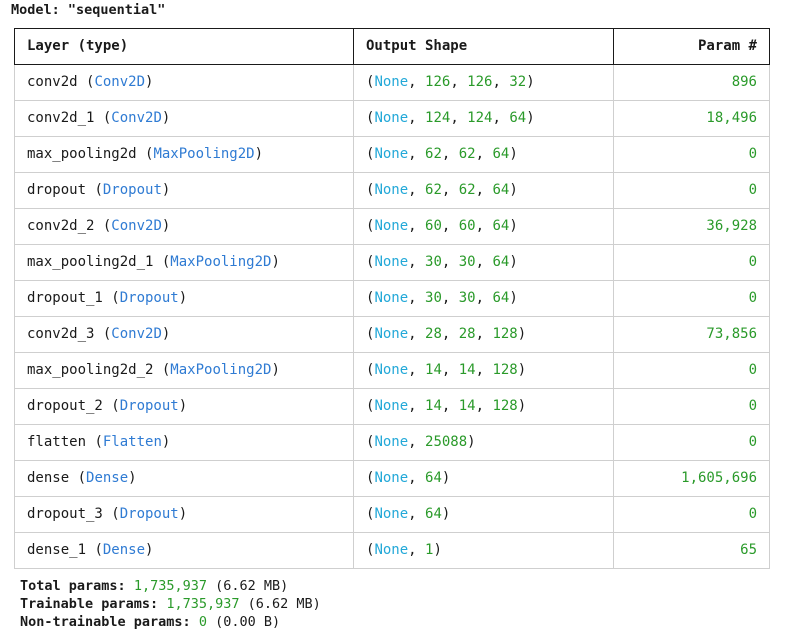  I want to click on output-shape-cell: (None, 126, 126, 32), so click(483, 82).